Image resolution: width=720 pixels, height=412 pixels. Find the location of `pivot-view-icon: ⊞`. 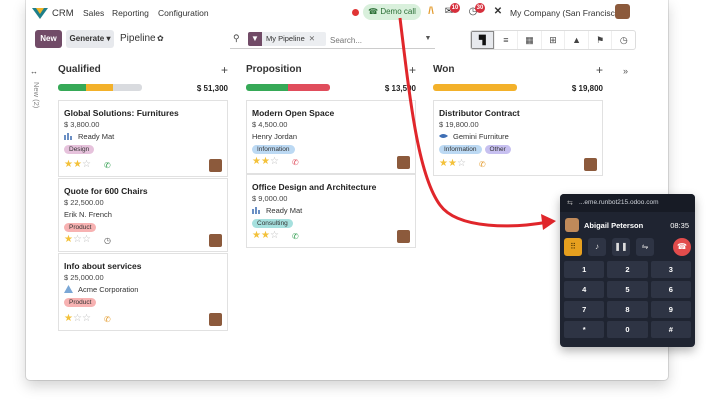

pivot-view-icon: ⊞ is located at coordinates (554, 40).